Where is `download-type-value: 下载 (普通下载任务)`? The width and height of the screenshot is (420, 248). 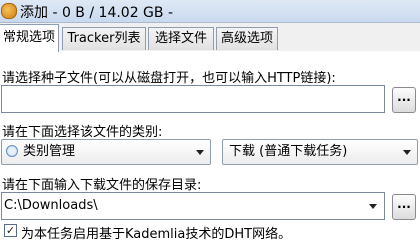 download-type-value: 下载 (普通下载任务) is located at coordinates (288, 151).